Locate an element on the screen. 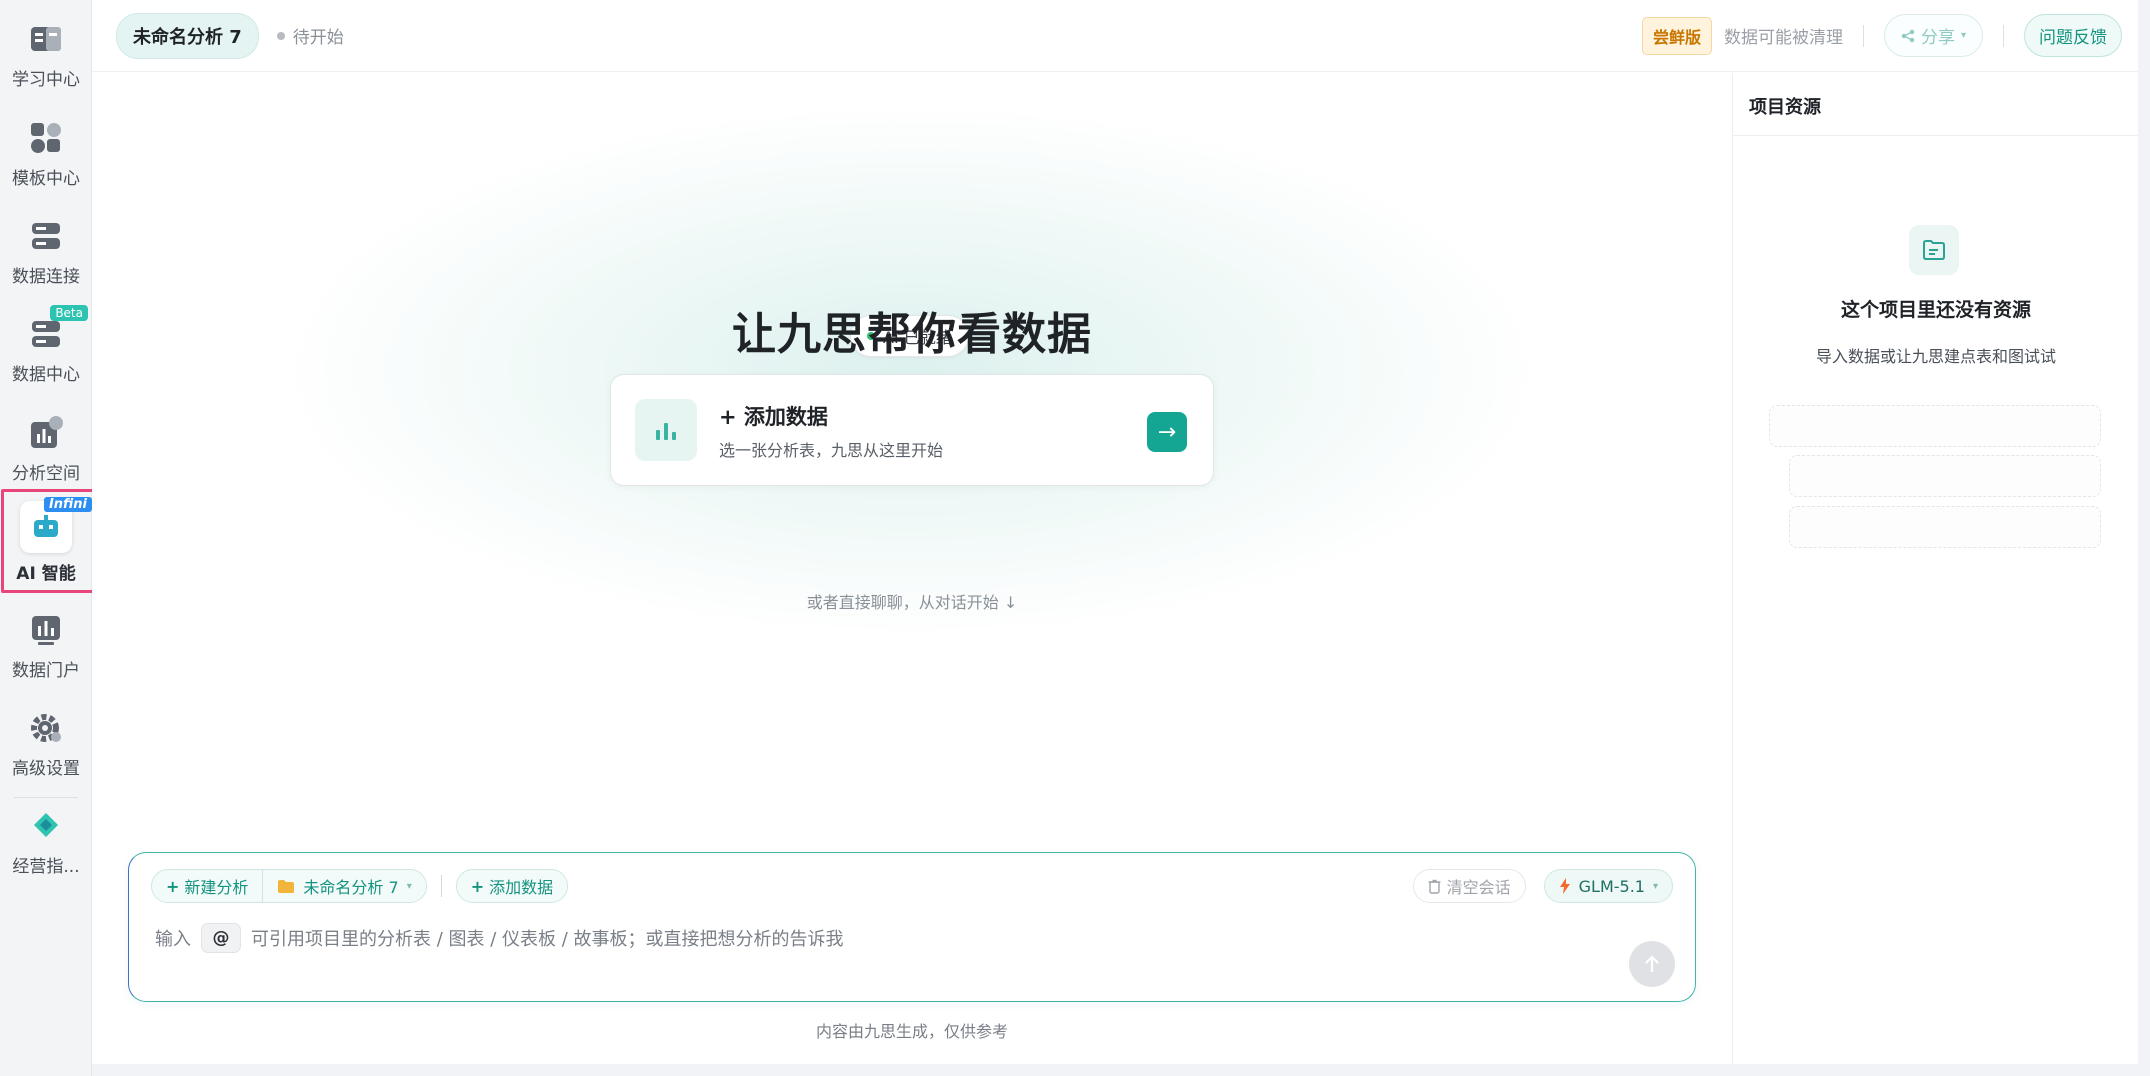  sidebar-item-label: 分析空间 is located at coordinates (46, 473).